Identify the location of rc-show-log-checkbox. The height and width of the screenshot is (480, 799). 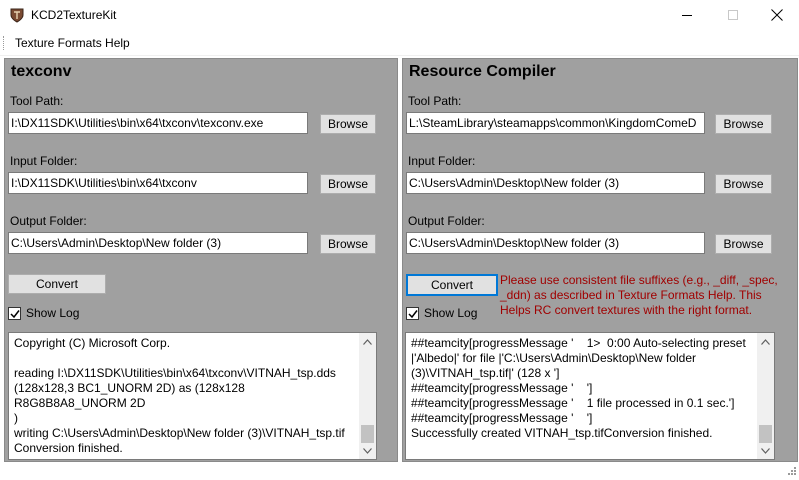
(412, 313).